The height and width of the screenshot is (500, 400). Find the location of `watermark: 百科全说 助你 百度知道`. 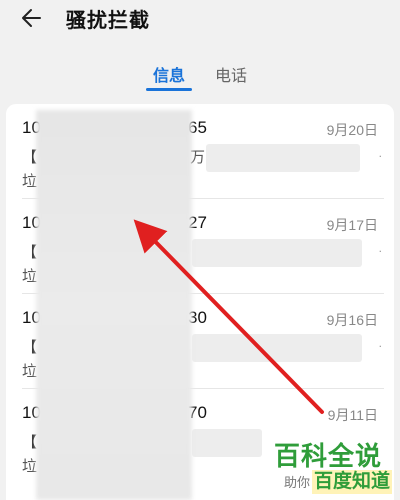

watermark: 百科全说 助你 百度知道 is located at coordinates (331, 468).